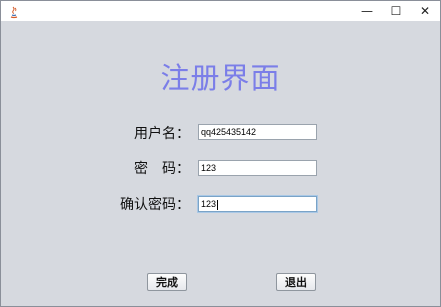 The width and height of the screenshot is (441, 307). Describe the element at coordinates (218, 204) in the screenshot. I see `text-caret` at that location.